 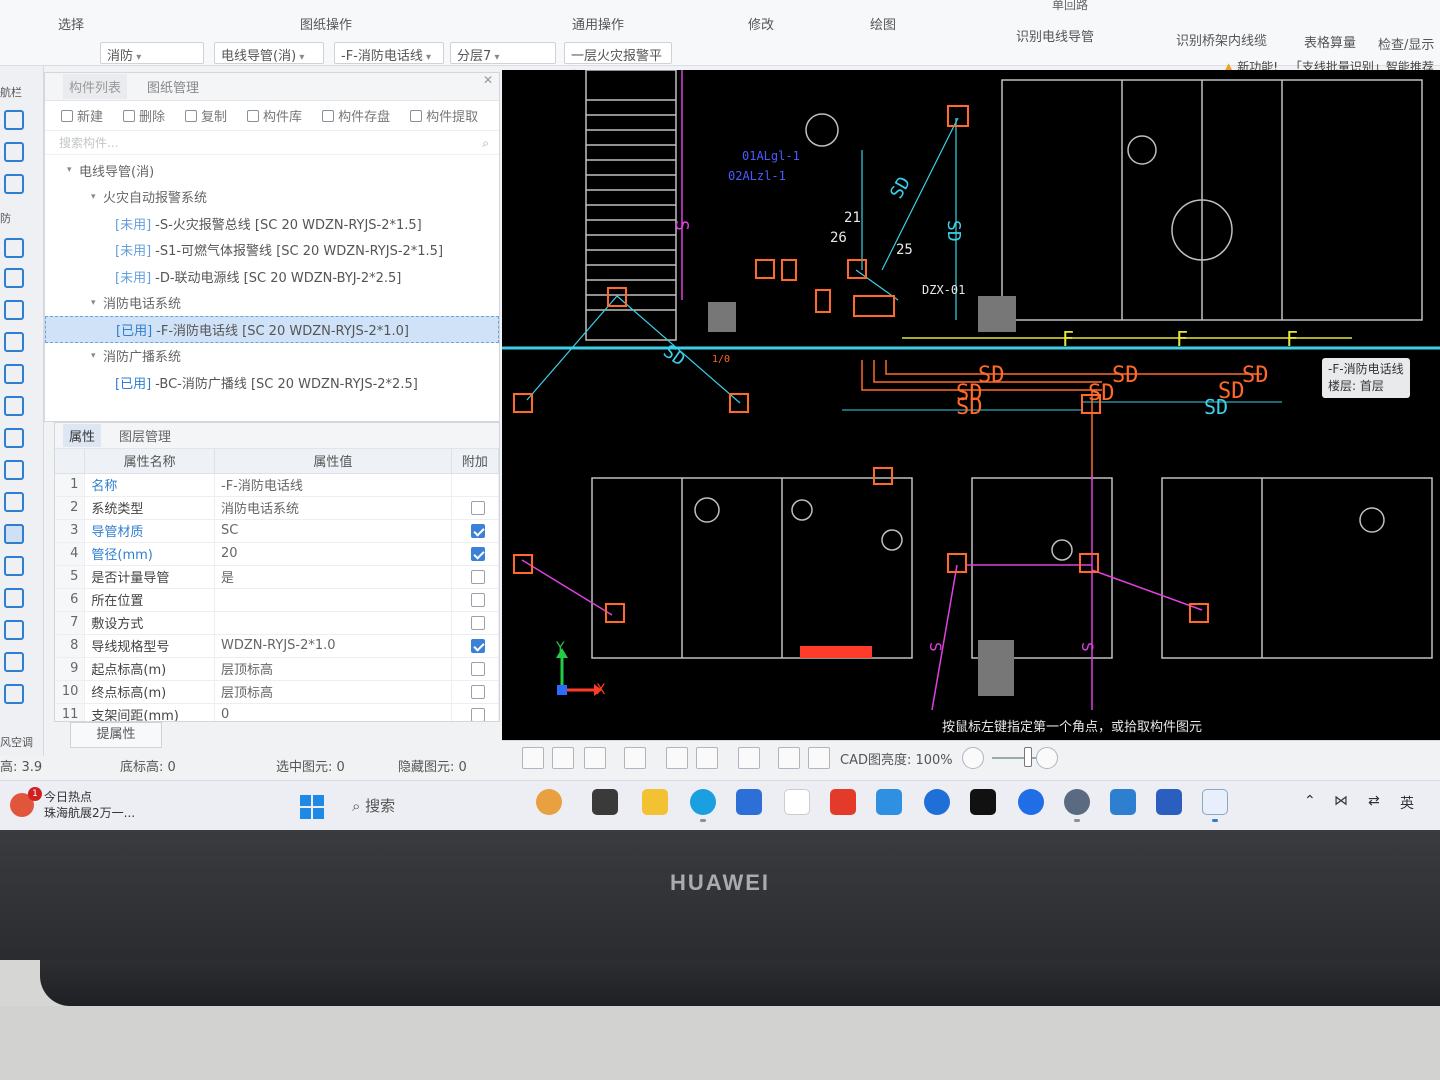 What do you see at coordinates (655, 802) in the screenshot?
I see `file-explorer-icon` at bounding box center [655, 802].